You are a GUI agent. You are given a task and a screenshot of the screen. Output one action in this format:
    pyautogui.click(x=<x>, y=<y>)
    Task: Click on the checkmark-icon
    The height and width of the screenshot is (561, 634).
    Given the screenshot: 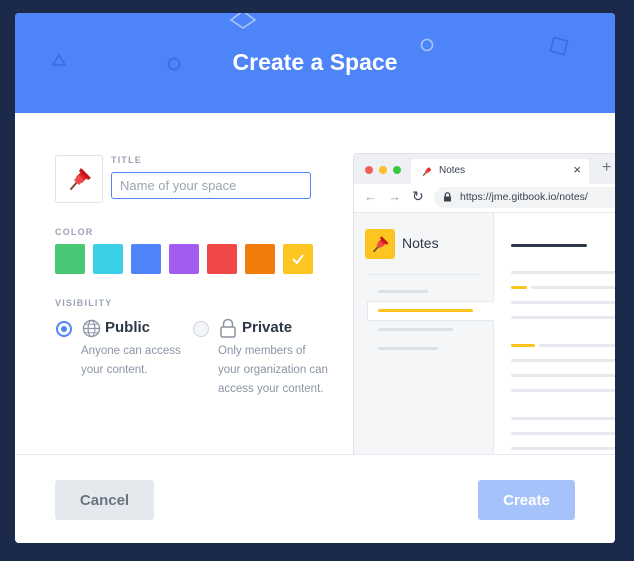 What is the action you would take?
    pyautogui.click(x=298, y=259)
    